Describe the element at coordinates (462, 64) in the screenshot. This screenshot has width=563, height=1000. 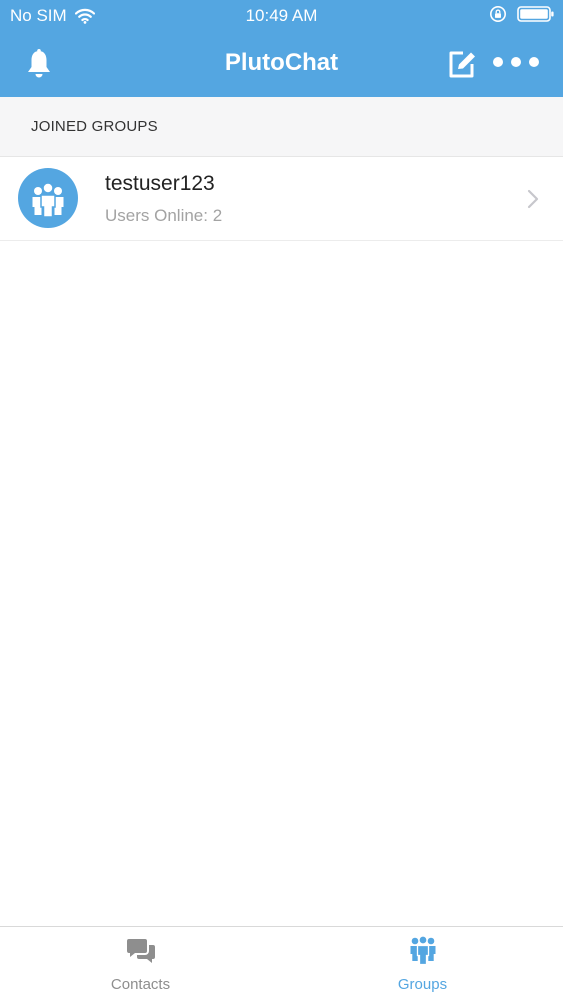
I see `compose-icon` at that location.